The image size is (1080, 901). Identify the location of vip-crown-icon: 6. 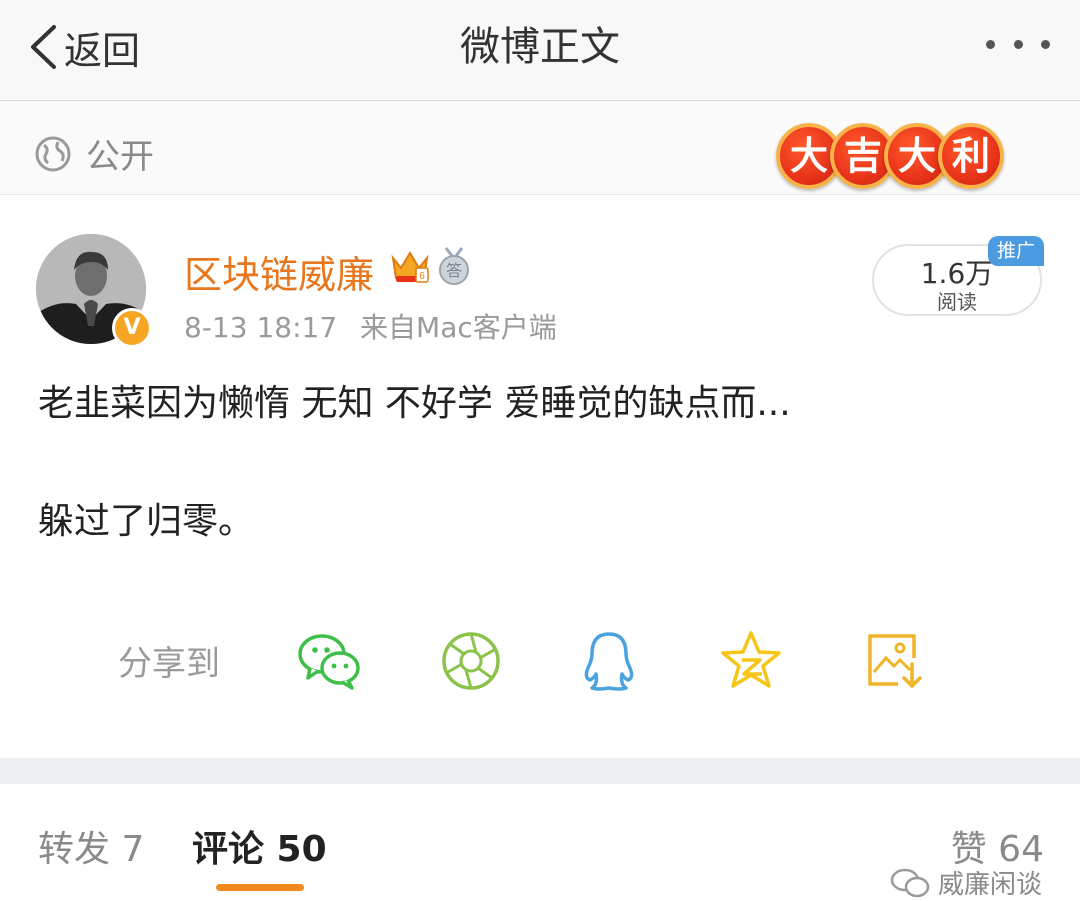
(410, 266).